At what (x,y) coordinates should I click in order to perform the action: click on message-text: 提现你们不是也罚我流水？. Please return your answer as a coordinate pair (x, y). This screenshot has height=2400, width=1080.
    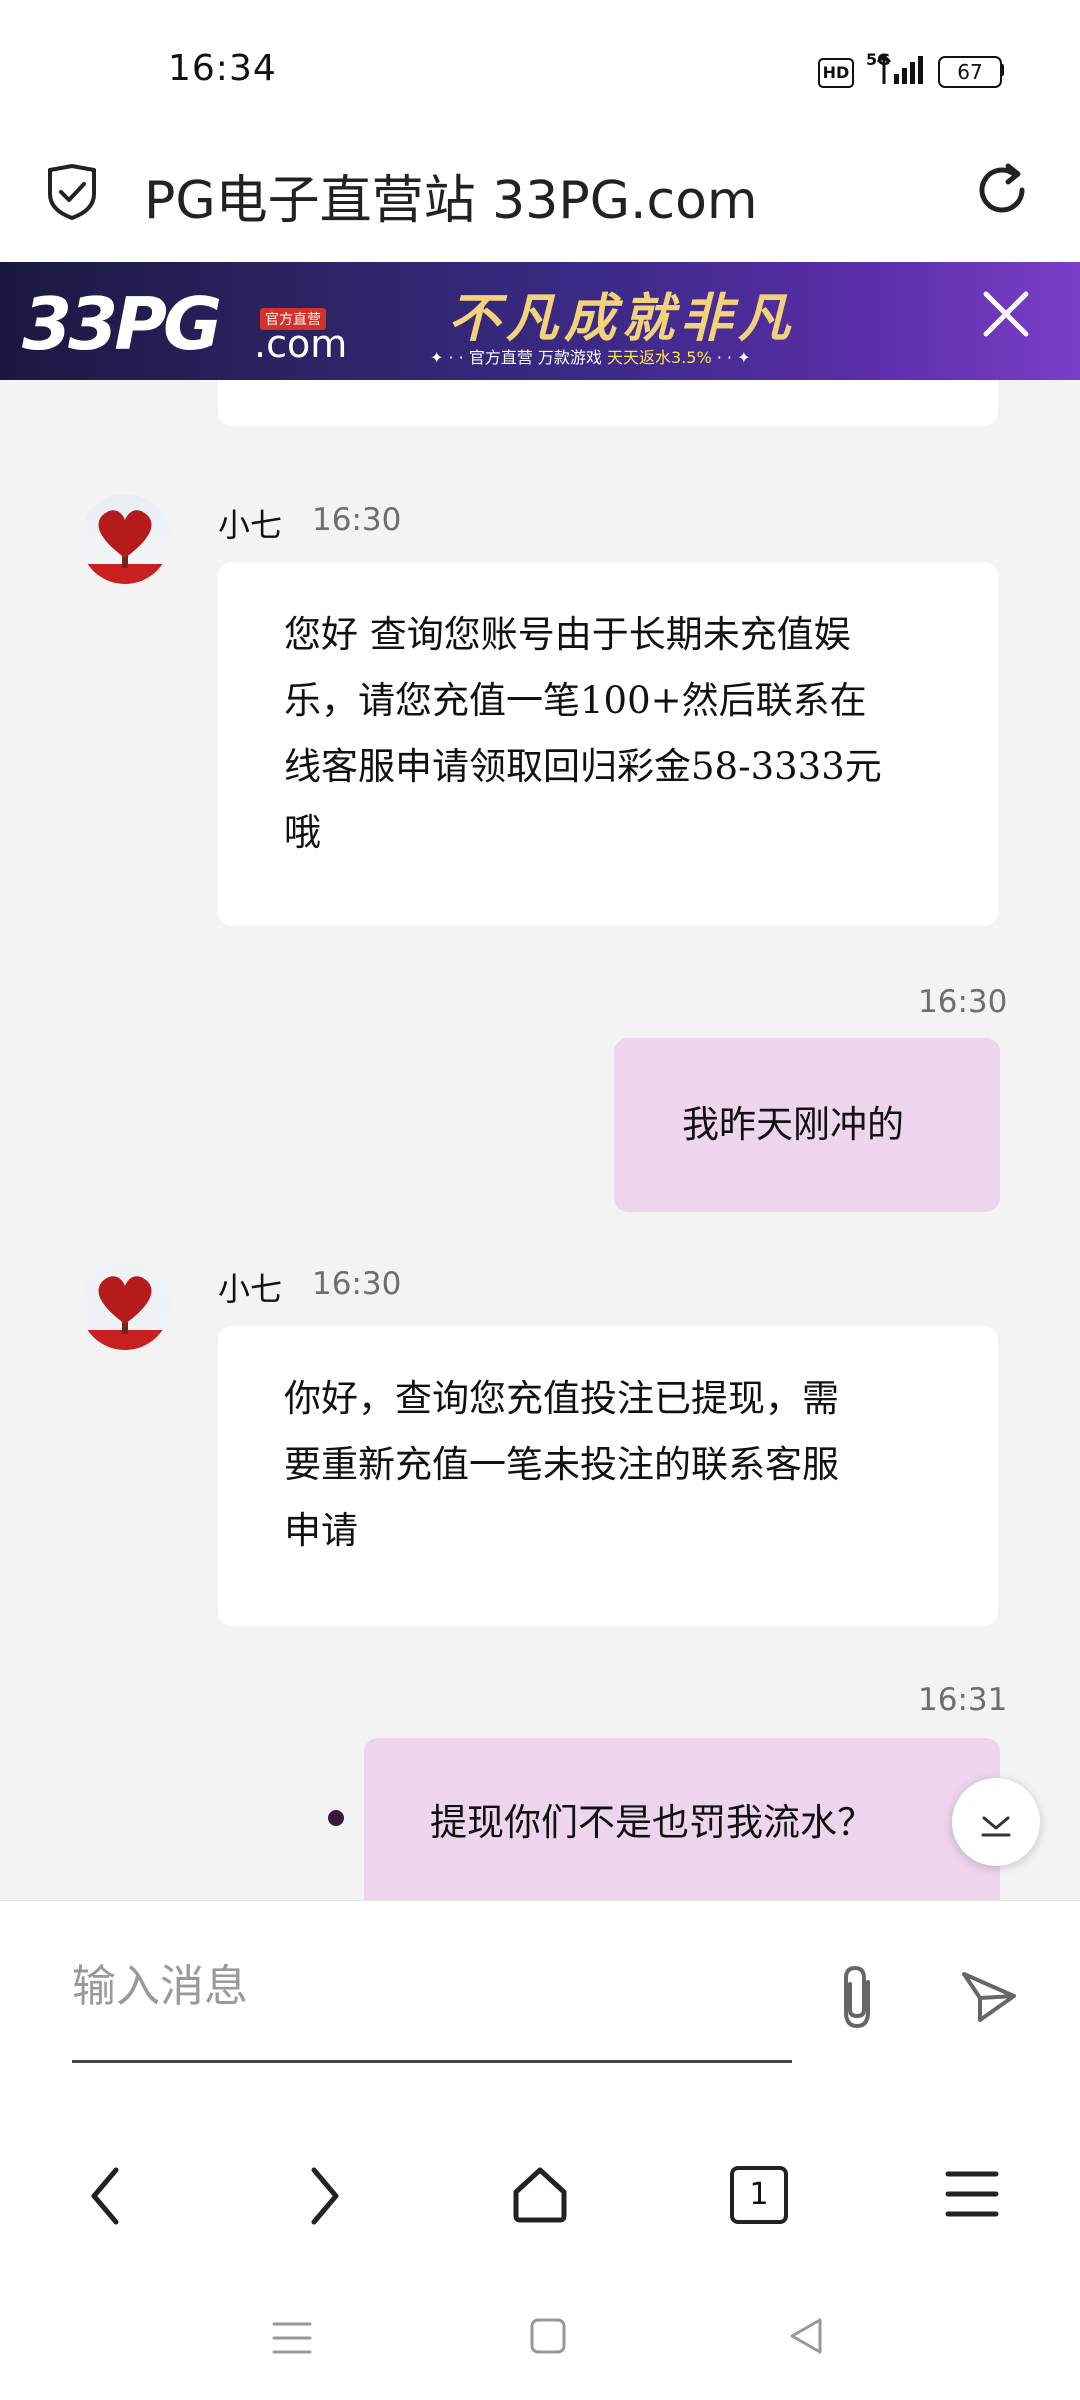
    Looking at the image, I should click on (652, 1822).